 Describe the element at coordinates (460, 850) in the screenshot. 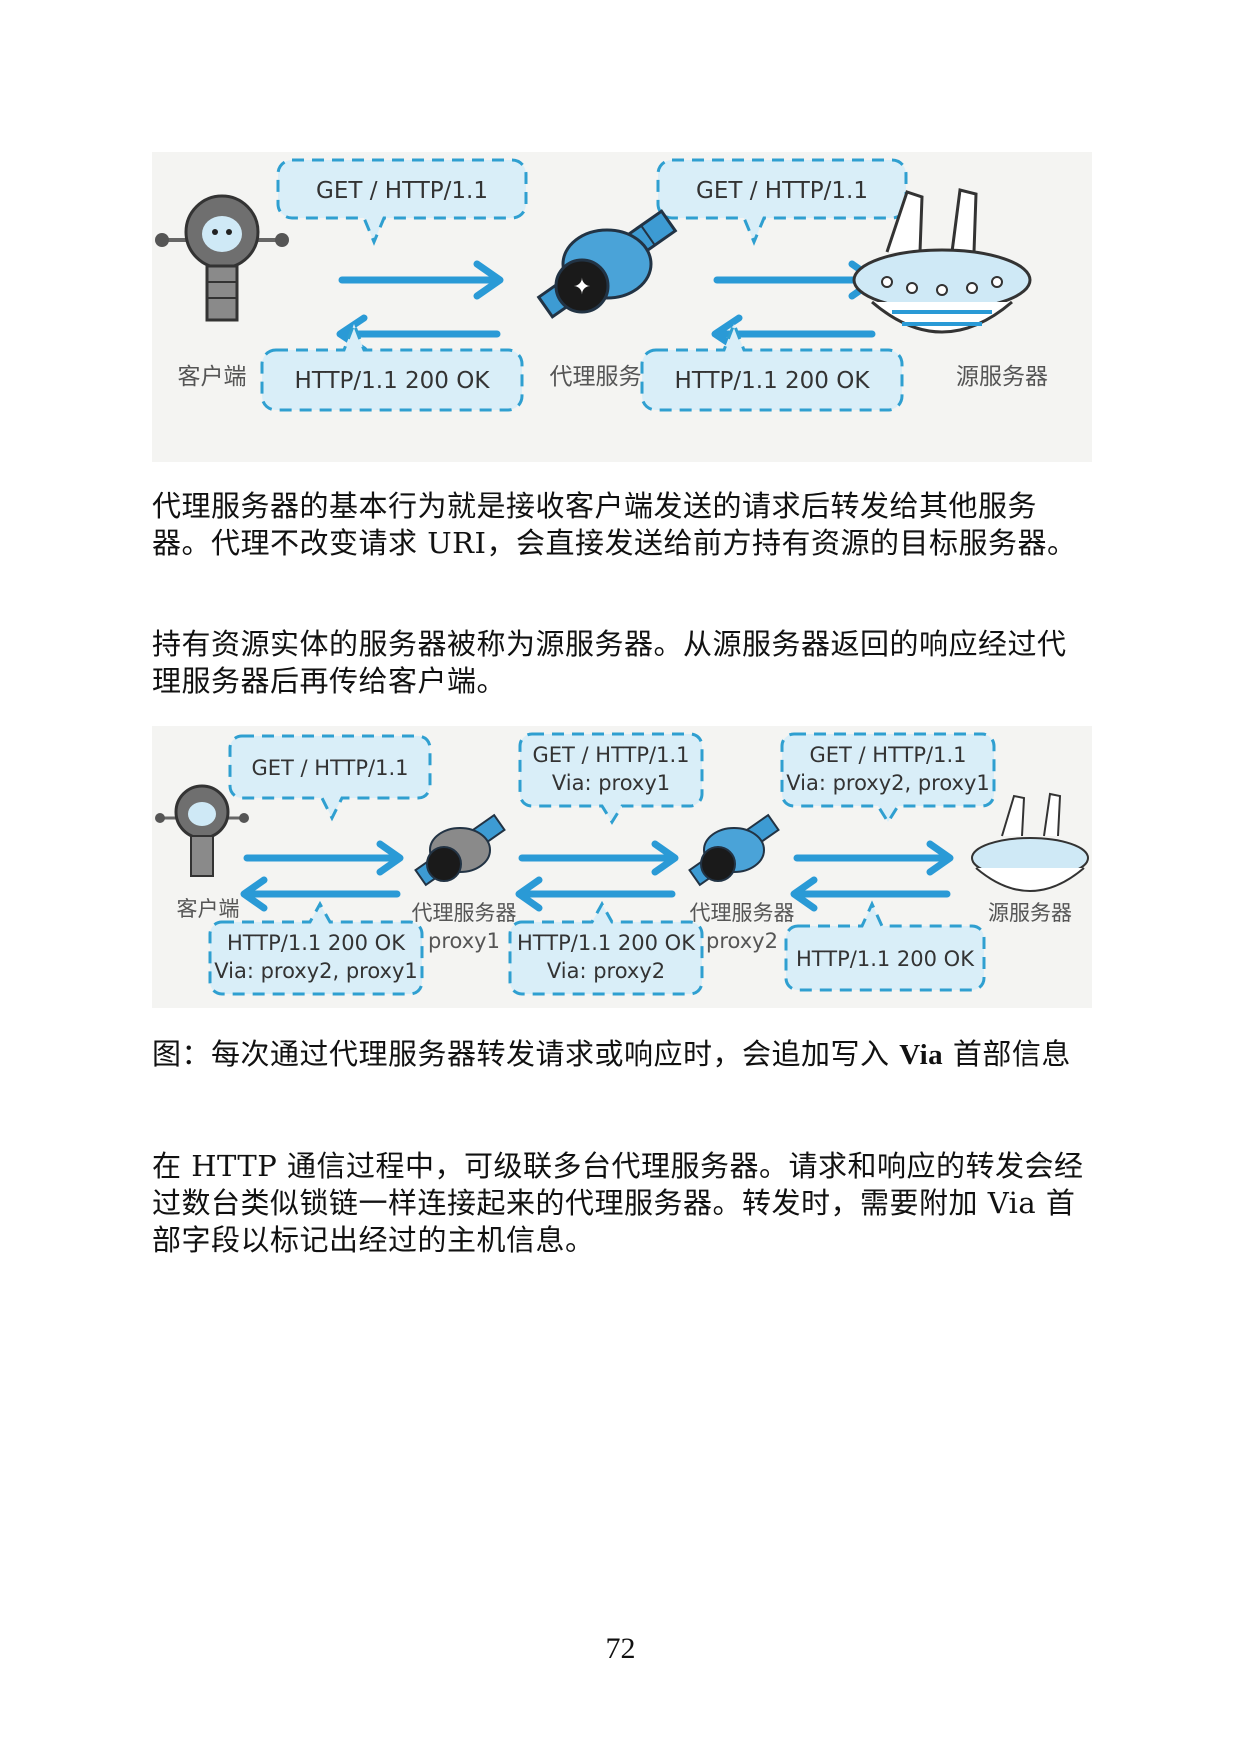

I see `proxy1-satellite-icon` at that location.